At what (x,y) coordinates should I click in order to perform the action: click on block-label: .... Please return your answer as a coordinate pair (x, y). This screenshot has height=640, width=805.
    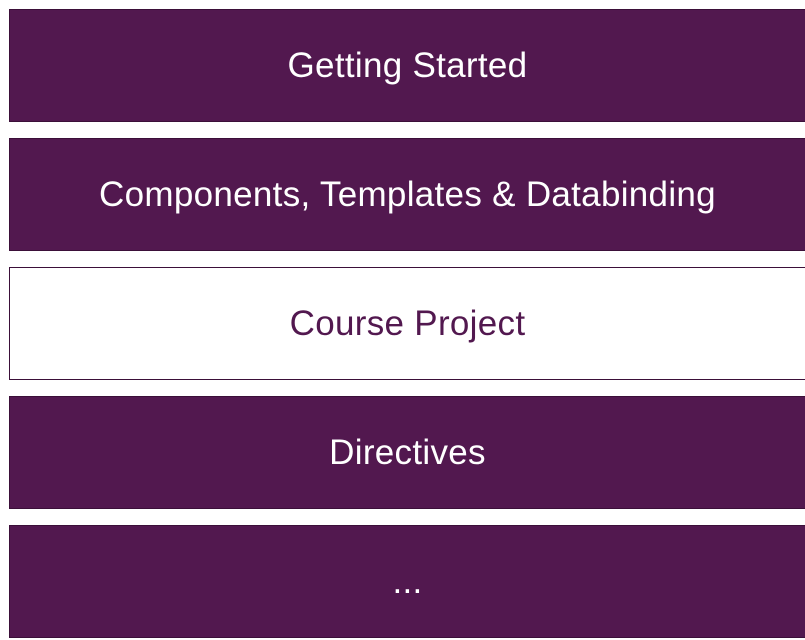
    Looking at the image, I should click on (407, 581).